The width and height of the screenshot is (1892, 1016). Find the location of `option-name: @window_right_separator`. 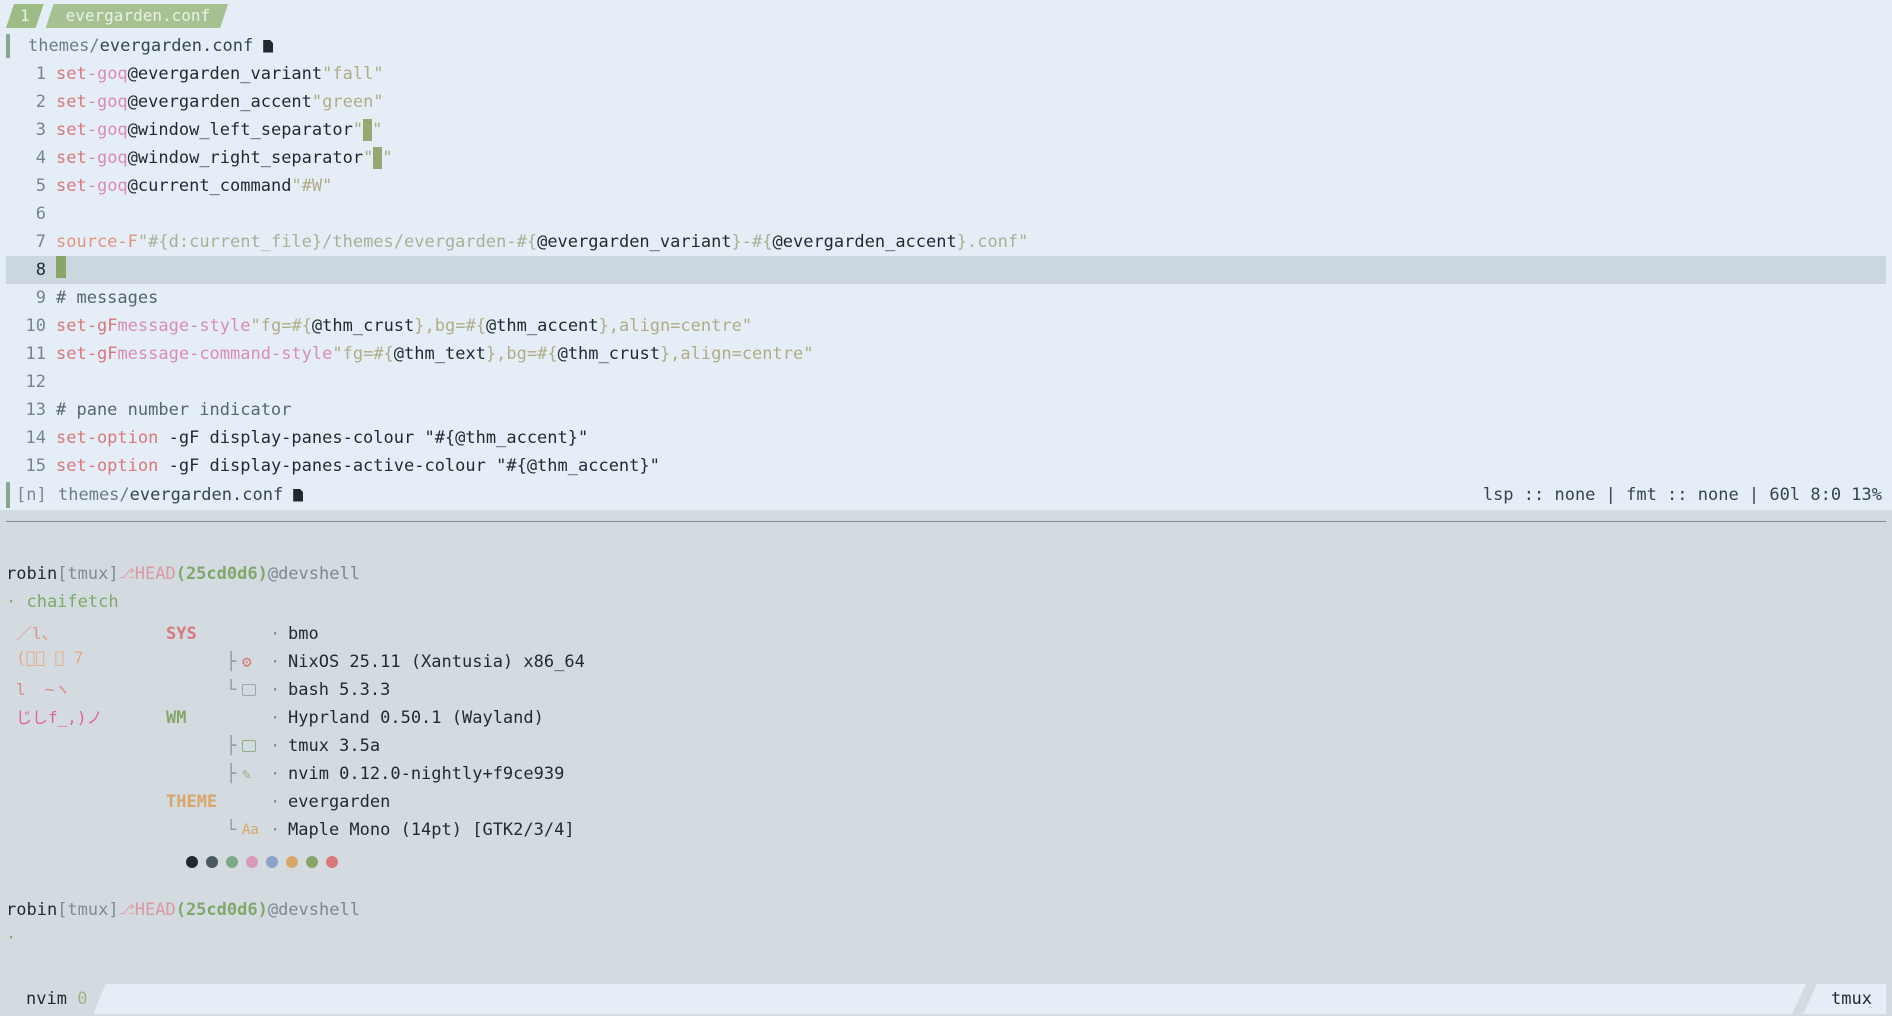

option-name: @window_right_separator is located at coordinates (245, 158).